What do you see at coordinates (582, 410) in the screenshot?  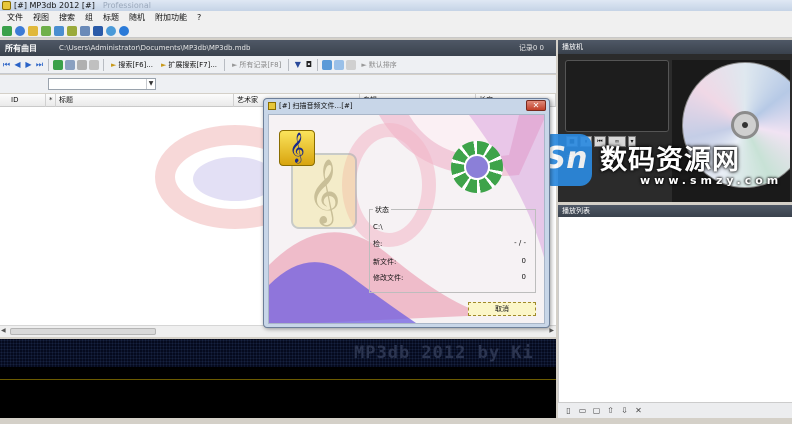 I see `open-playlist-icon: ▭` at bounding box center [582, 410].